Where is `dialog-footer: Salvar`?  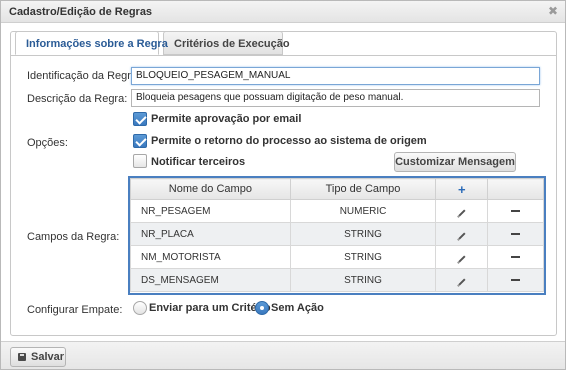 dialog-footer: Salvar is located at coordinates (283, 355).